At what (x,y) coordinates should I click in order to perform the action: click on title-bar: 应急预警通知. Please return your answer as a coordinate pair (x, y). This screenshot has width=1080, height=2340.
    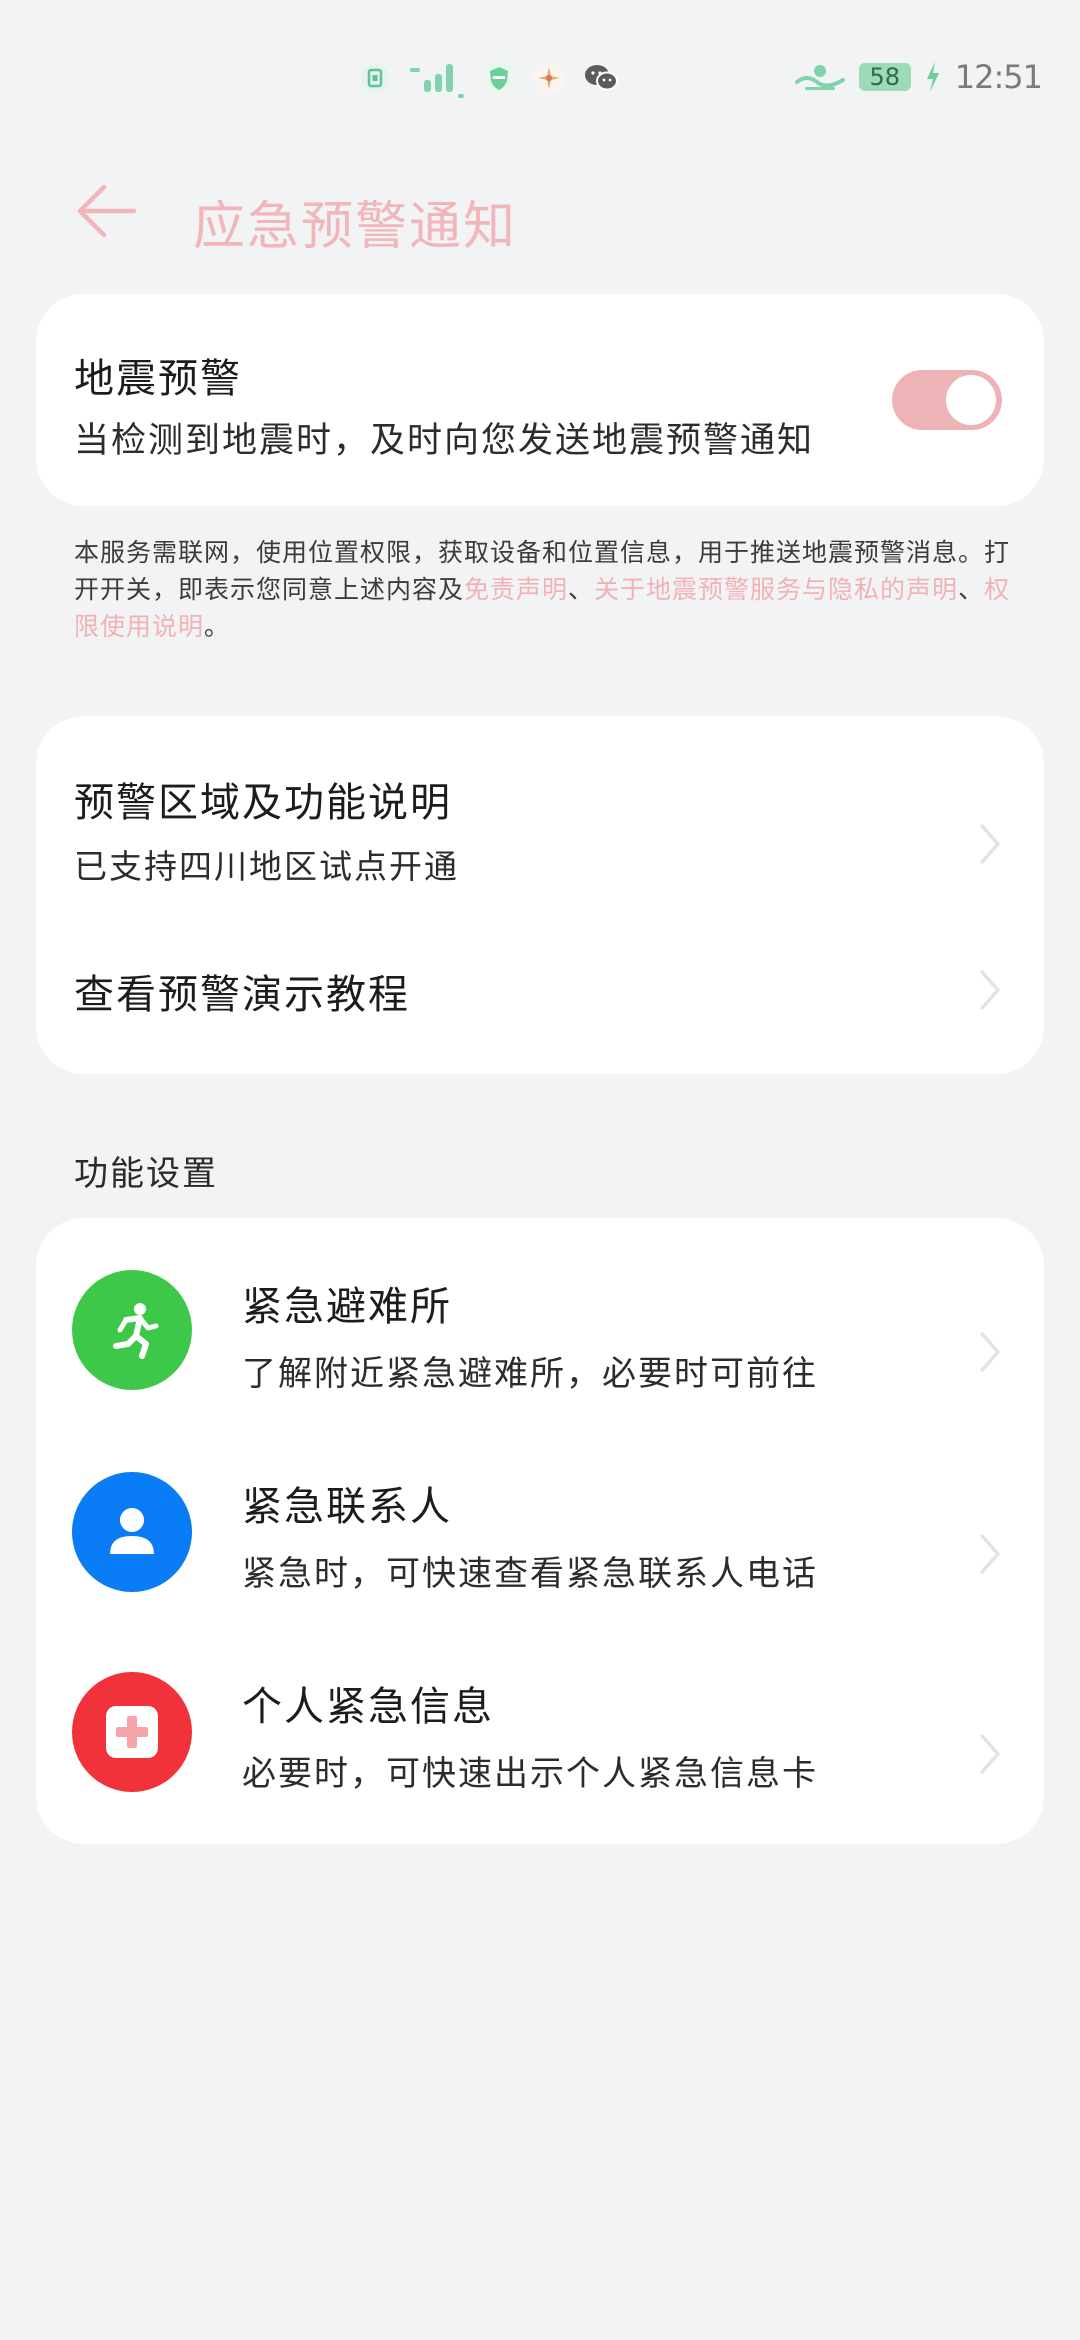
    Looking at the image, I should click on (540, 215).